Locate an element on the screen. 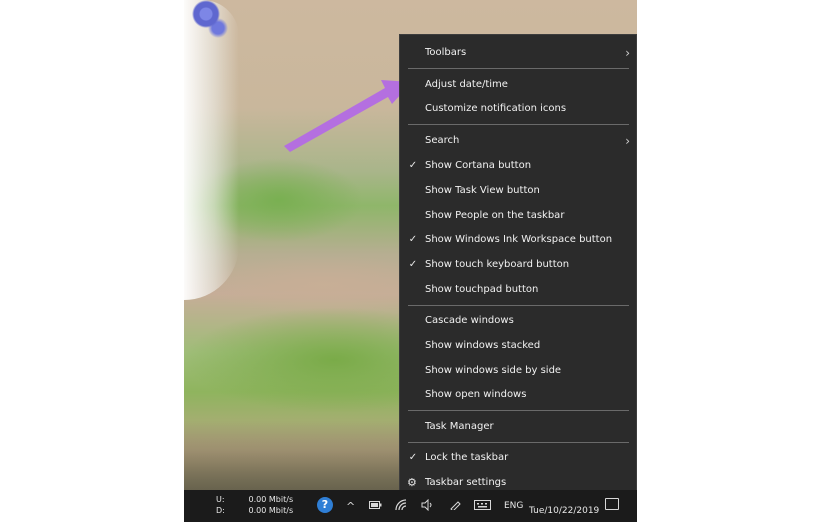  menu-item-toolbars: Toolbars › is located at coordinates (518, 53).